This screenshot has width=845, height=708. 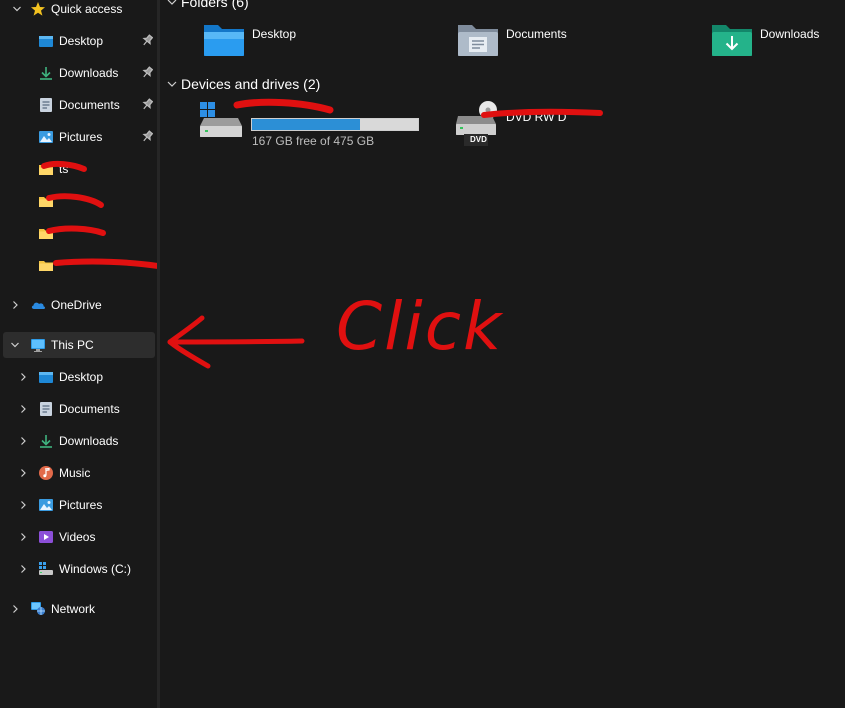 I want to click on nav-quick-access: Quick access, so click(x=79, y=11).